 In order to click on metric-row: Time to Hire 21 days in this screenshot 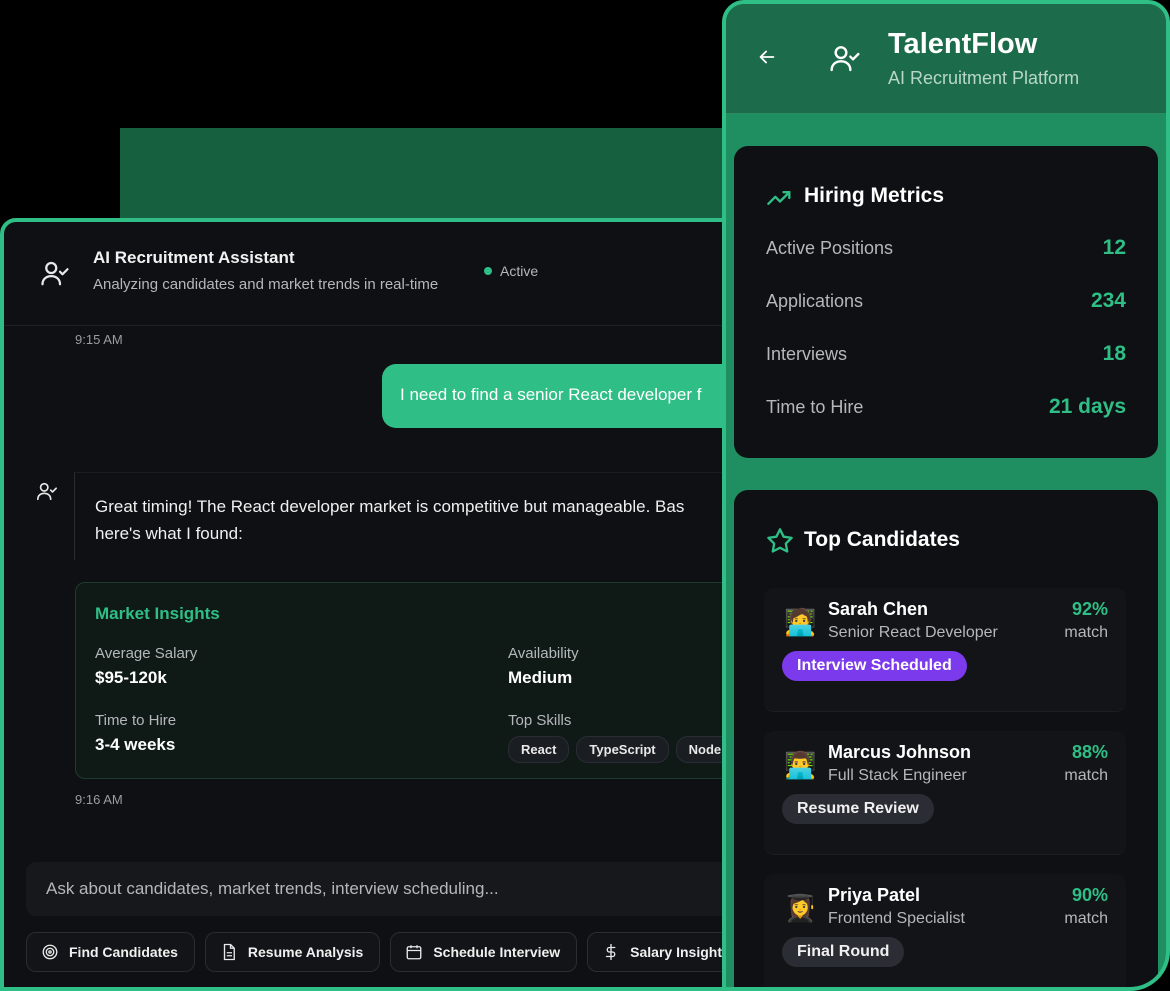, I will do `click(946, 407)`.